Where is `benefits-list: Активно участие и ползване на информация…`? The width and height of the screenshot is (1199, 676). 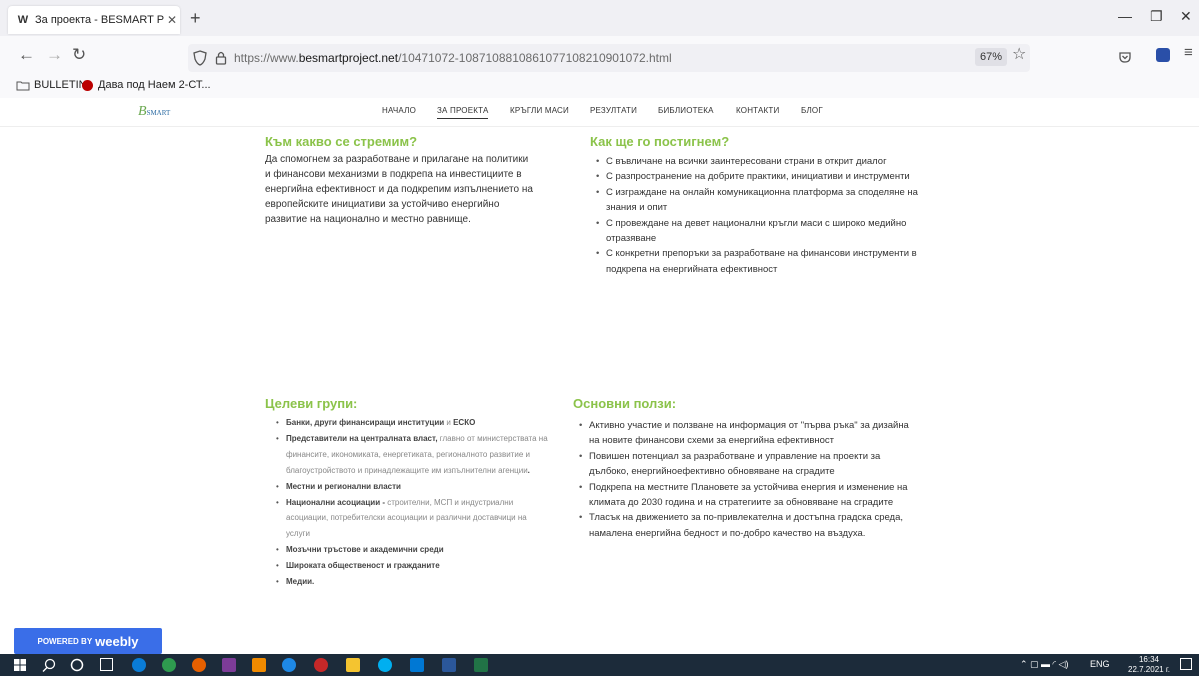
benefits-list: Активно участие и ползване на информация… is located at coordinates (747, 479).